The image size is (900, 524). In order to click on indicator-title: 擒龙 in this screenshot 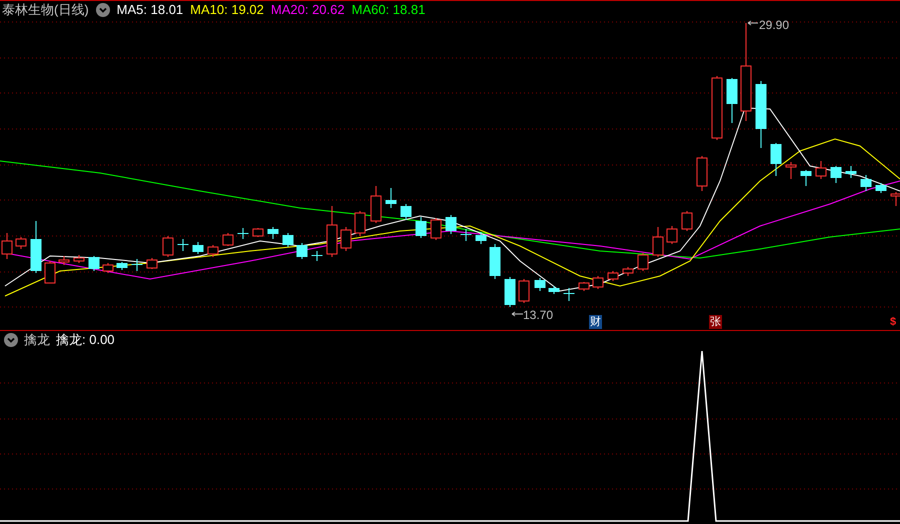, I will do `click(37, 340)`.